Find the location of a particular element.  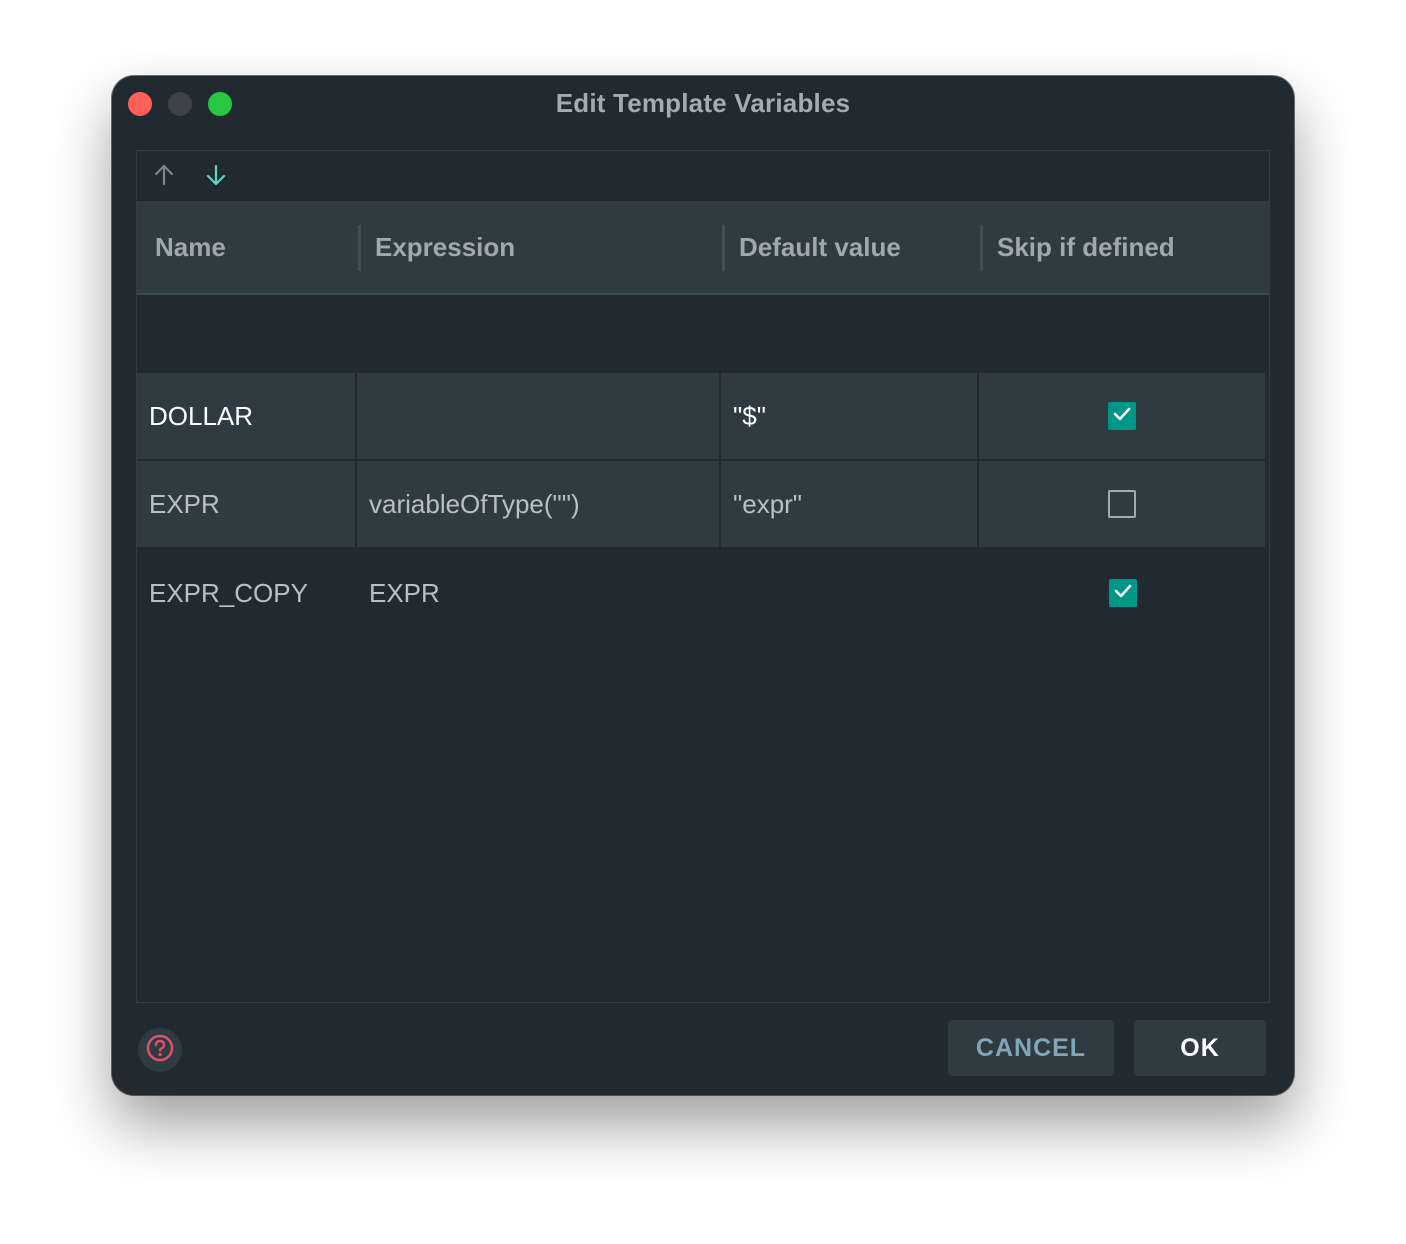

title-bar: Edit Template Variables is located at coordinates (703, 104).